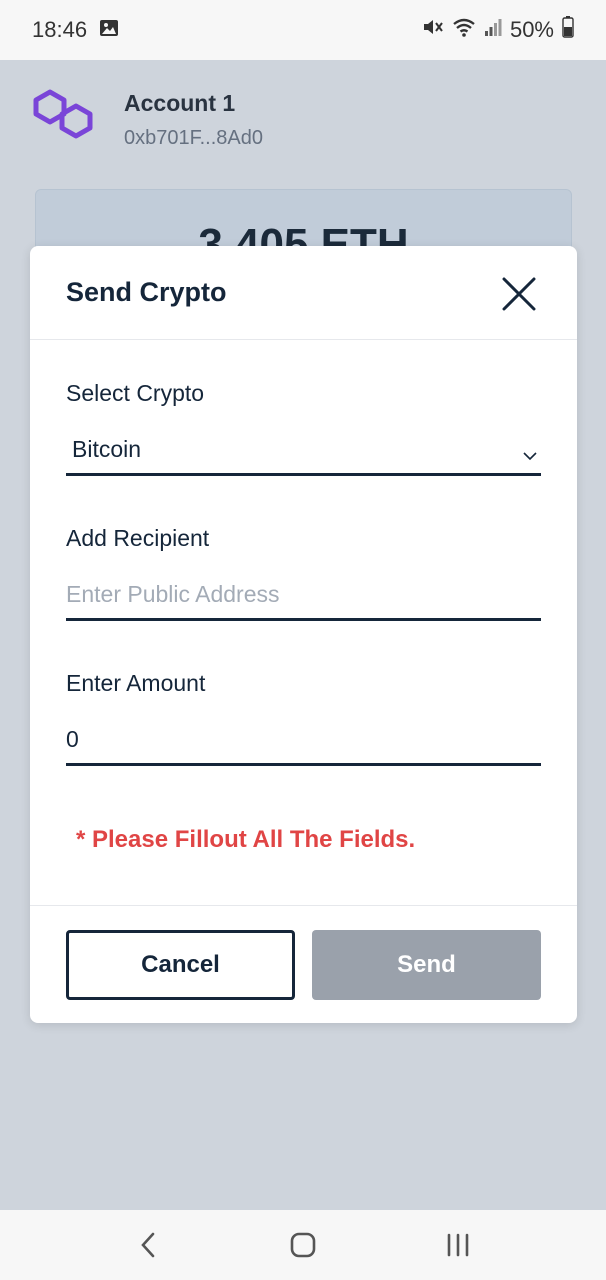  What do you see at coordinates (303, 964) in the screenshot?
I see `modal-footer: Cancel Send` at bounding box center [303, 964].